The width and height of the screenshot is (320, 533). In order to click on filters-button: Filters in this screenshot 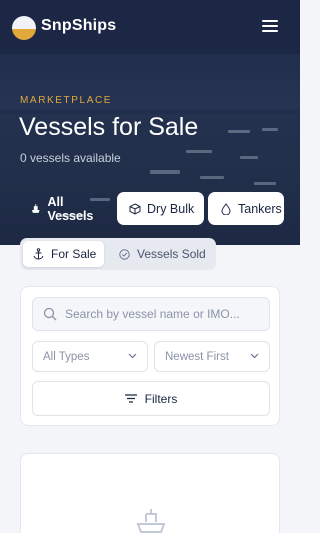, I will do `click(151, 398)`.